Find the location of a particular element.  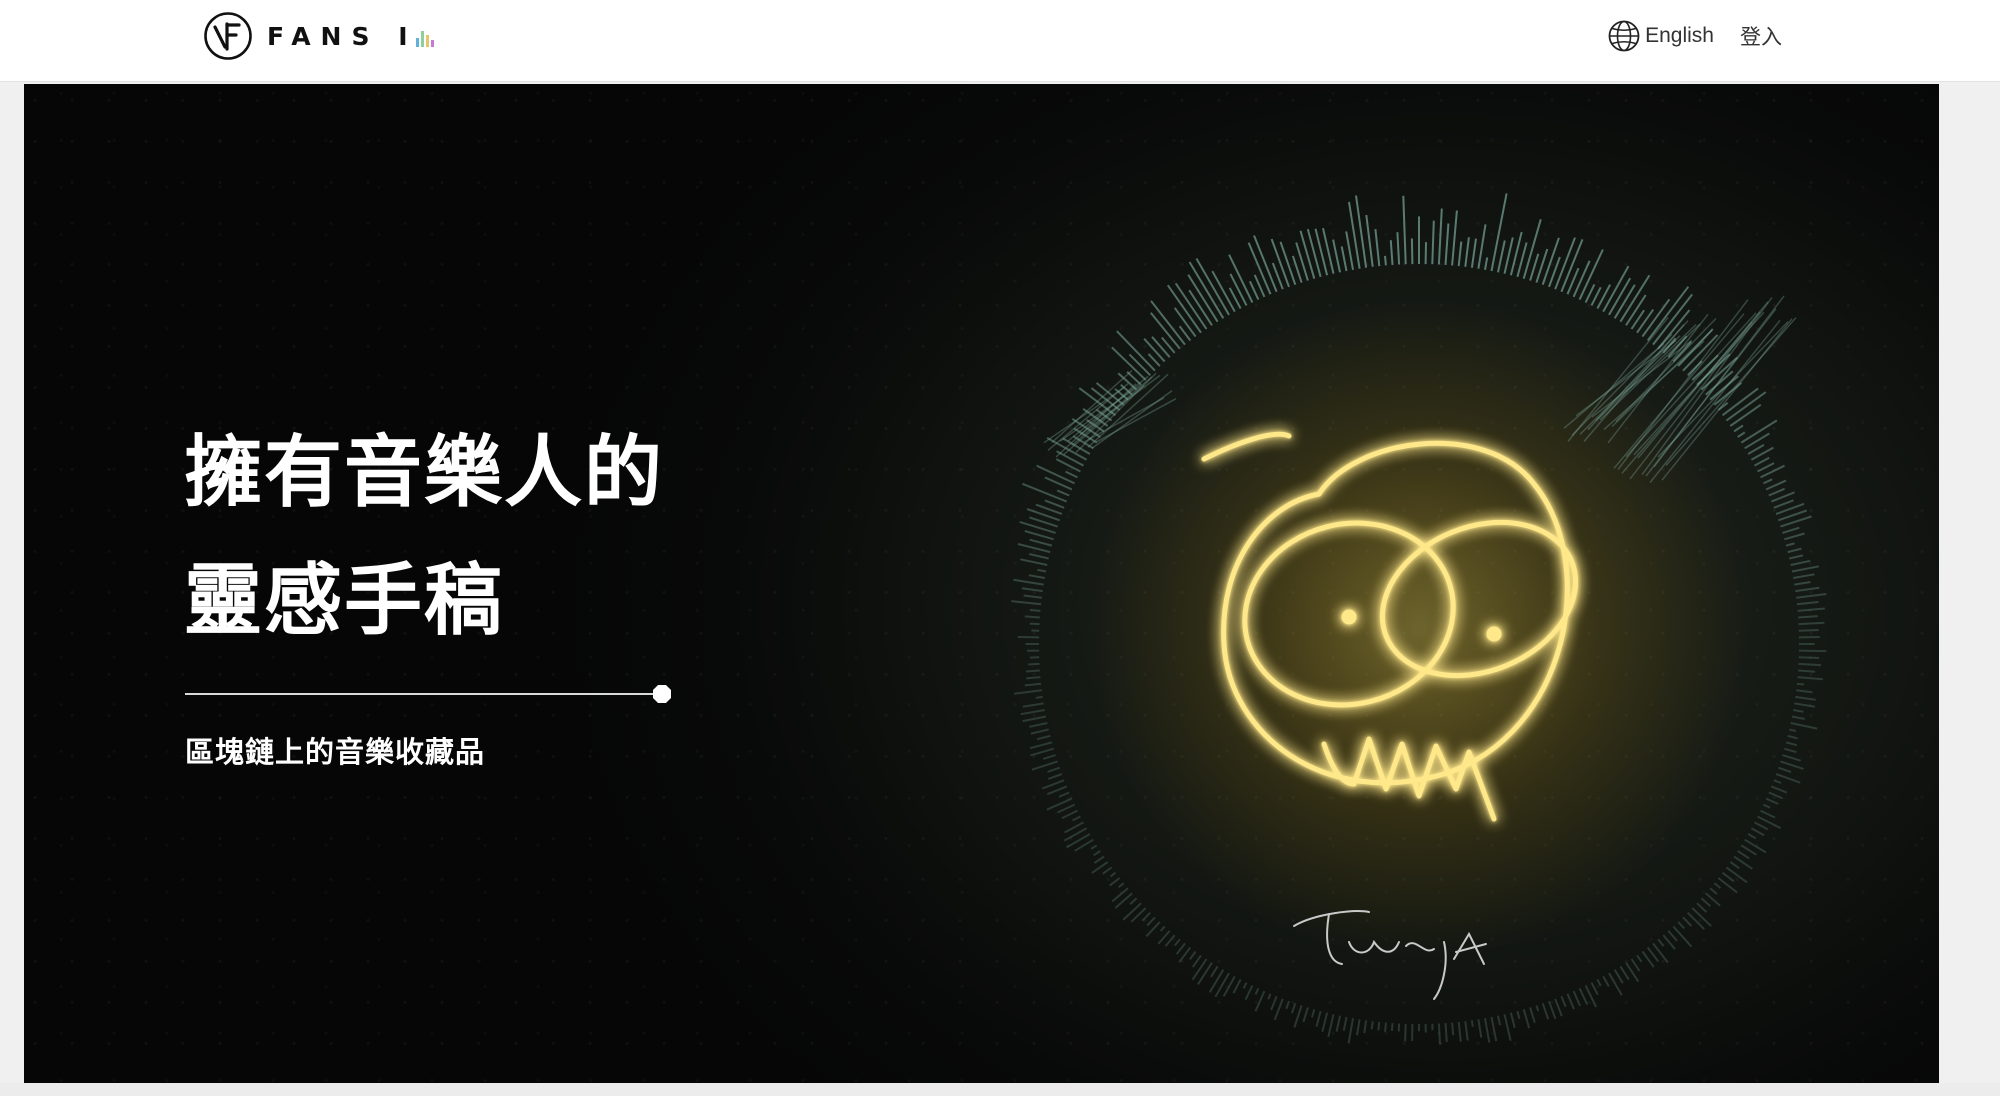

login-link: 登入 is located at coordinates (1761, 36).